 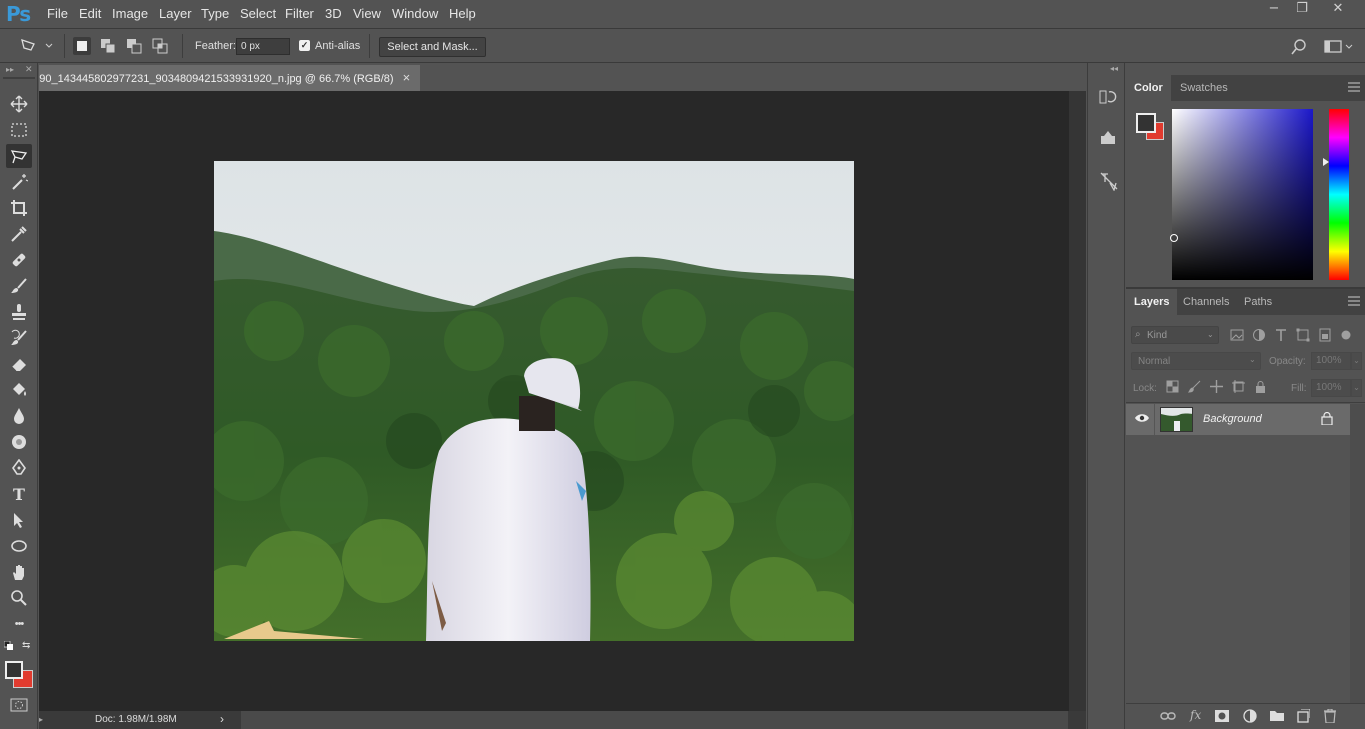 I want to click on foreground-color-swatch, so click(x=14, y=670).